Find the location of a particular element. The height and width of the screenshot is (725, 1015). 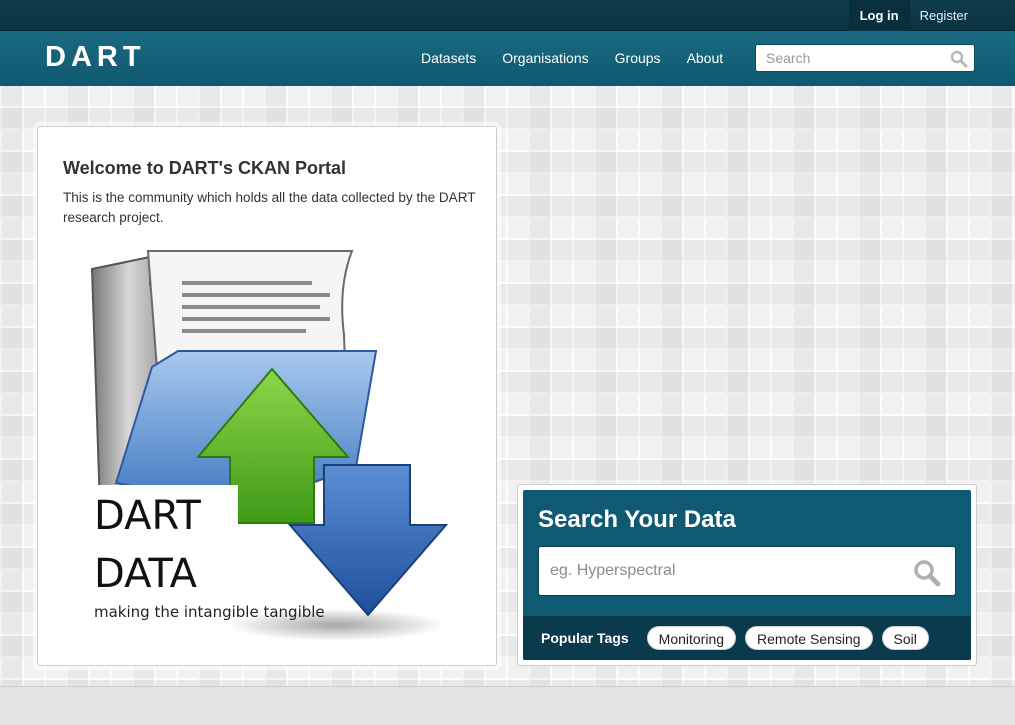

logo-text-dart: DART is located at coordinates (147, 516).